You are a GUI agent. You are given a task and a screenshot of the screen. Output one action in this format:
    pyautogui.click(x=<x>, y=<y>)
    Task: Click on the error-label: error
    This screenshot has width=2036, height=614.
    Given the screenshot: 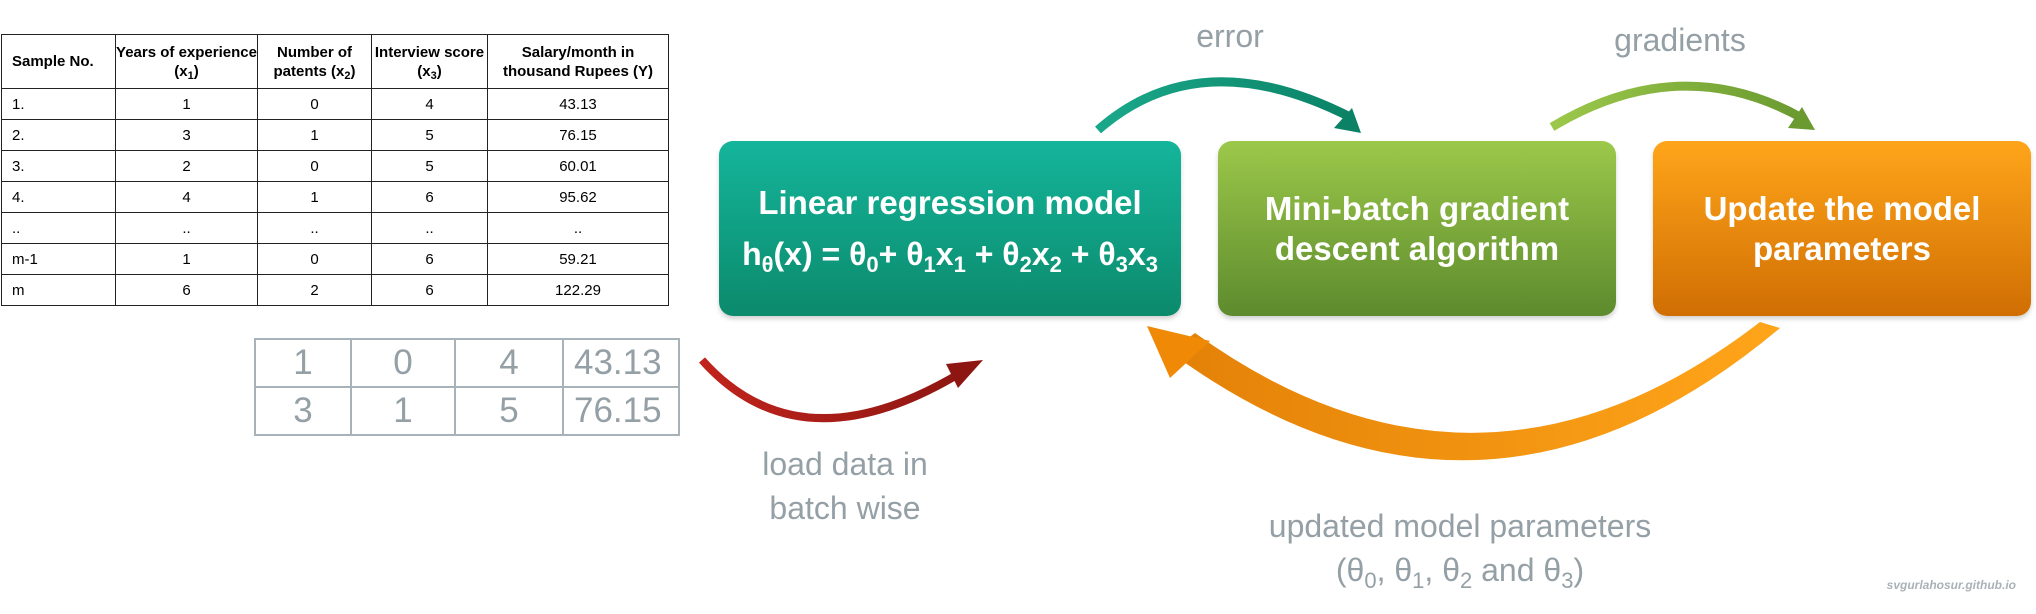 What is the action you would take?
    pyautogui.click(x=1230, y=36)
    